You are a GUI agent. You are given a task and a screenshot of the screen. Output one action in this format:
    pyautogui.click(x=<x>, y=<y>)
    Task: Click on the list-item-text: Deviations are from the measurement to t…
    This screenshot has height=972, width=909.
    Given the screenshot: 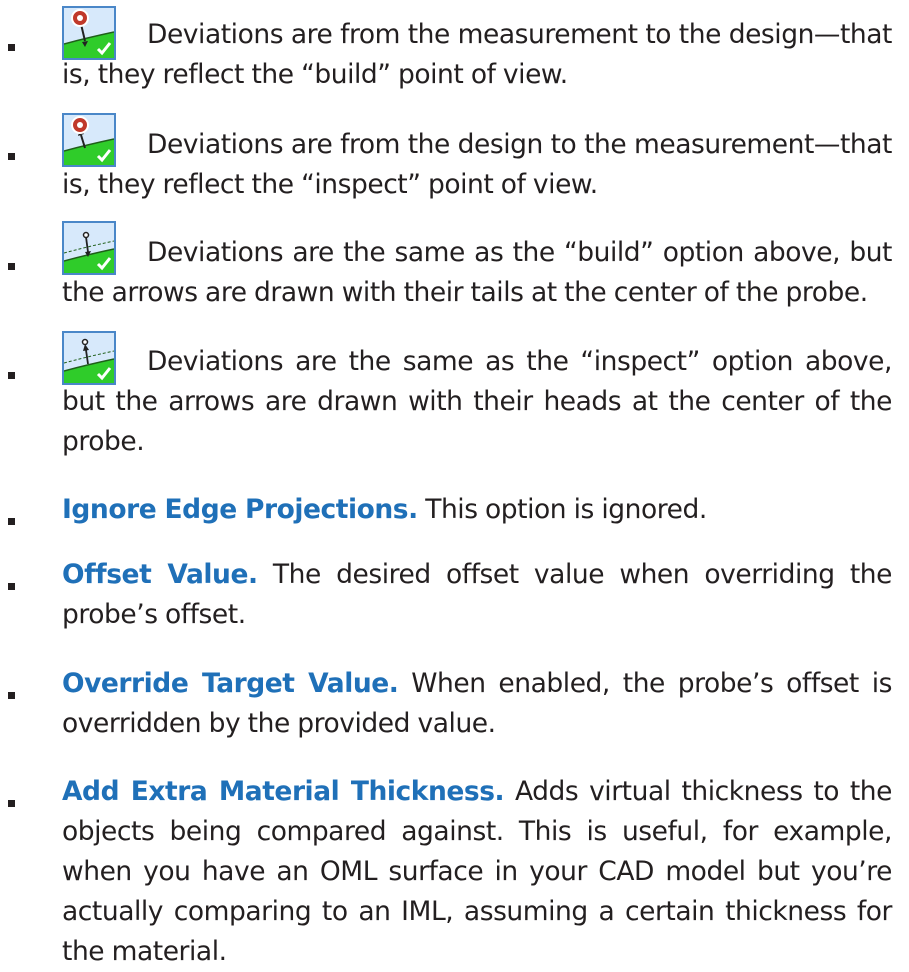 What is the action you would take?
    pyautogui.click(x=477, y=54)
    